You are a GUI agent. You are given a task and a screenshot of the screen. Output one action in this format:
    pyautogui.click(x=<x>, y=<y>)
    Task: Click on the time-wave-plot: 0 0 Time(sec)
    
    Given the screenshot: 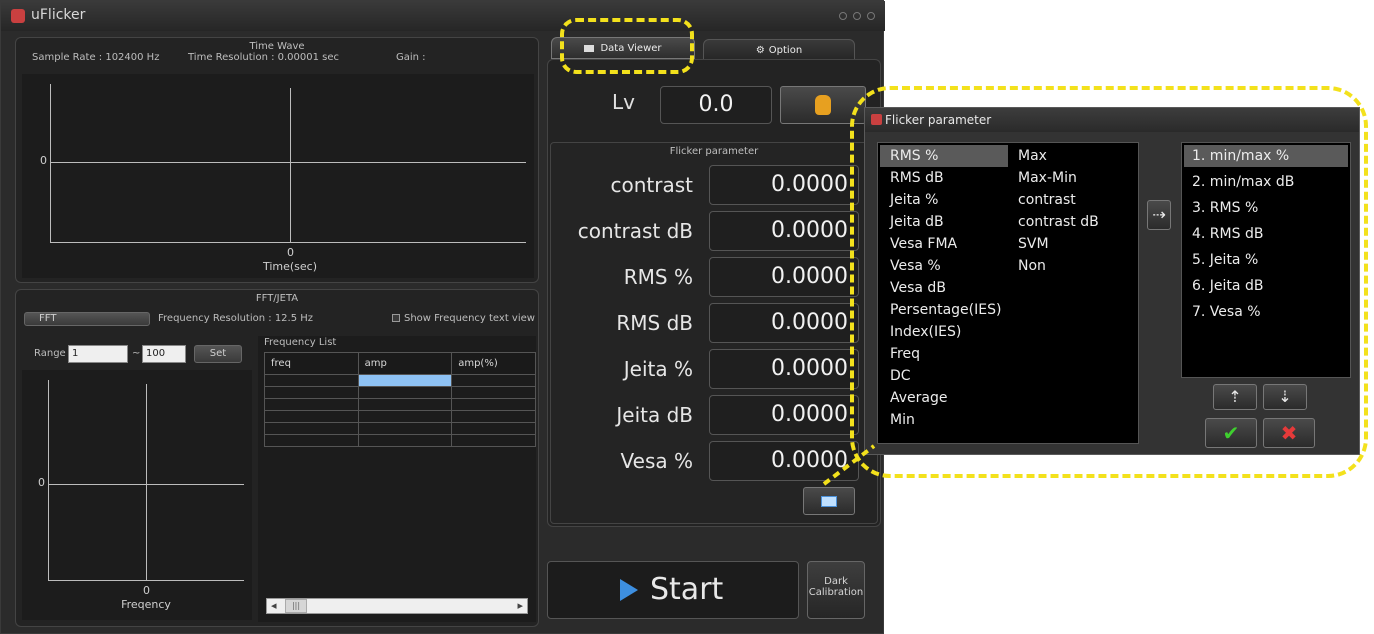 What is the action you would take?
    pyautogui.click(x=278, y=176)
    